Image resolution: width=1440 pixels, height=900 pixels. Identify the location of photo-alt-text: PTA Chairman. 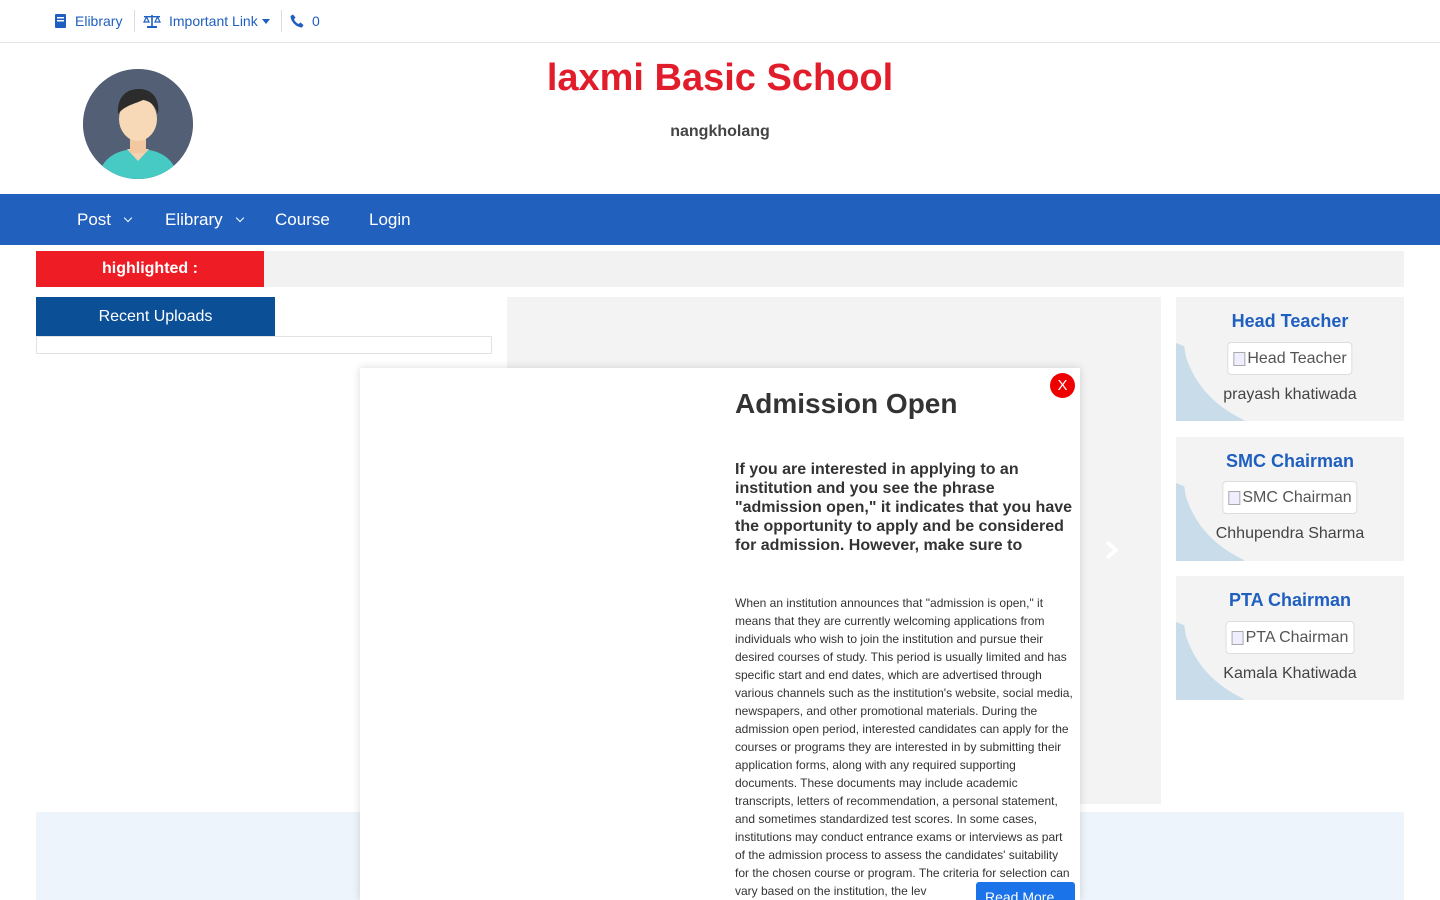
(1297, 637).